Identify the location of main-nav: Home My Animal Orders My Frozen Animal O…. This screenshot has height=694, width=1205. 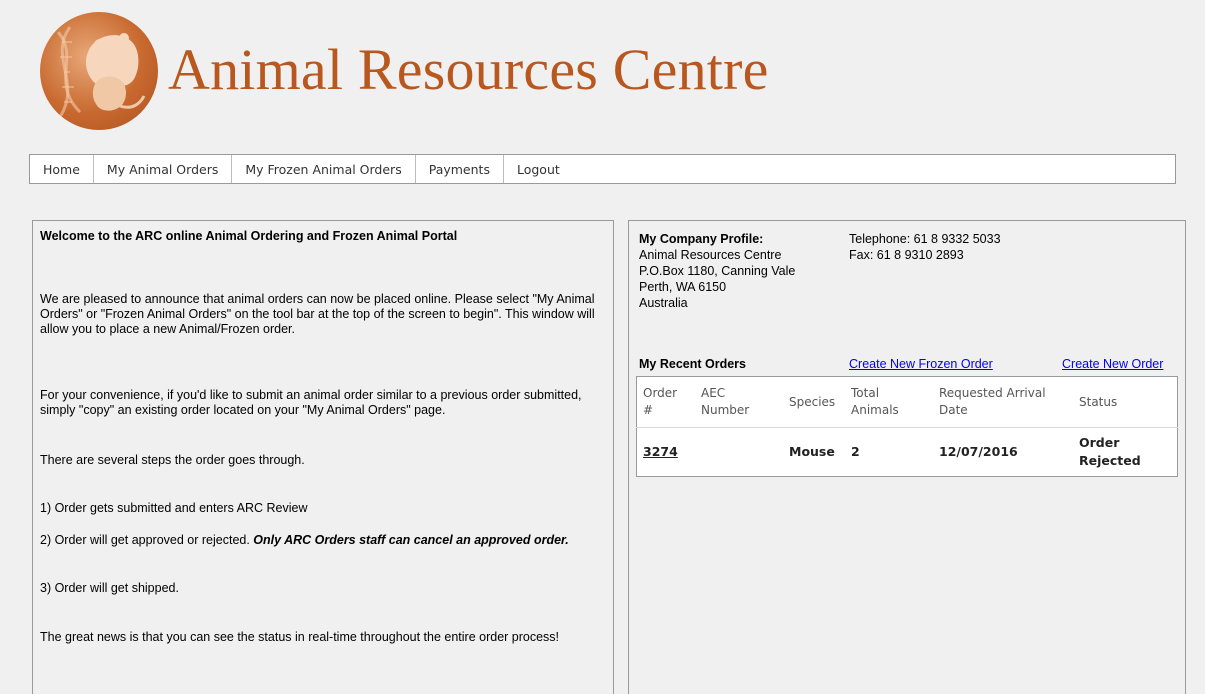
(602, 169).